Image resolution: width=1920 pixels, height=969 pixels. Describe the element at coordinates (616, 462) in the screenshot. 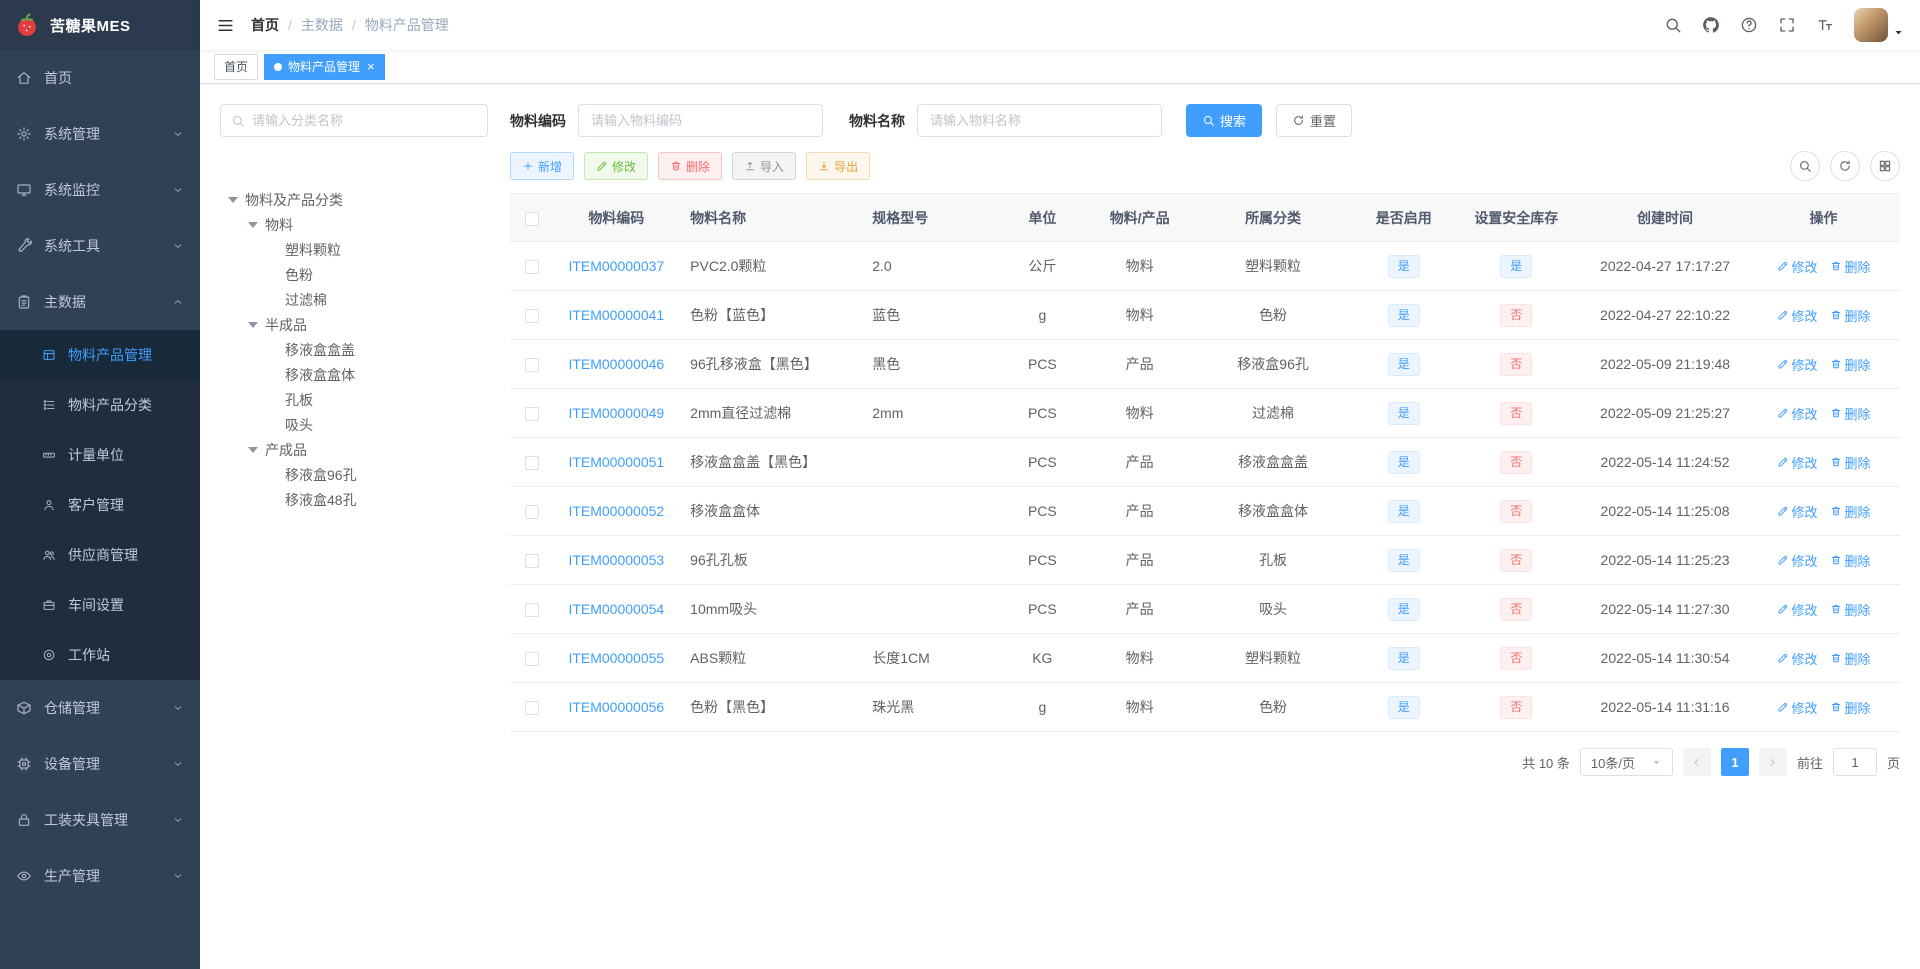

I see `material-code-link: ITEM00000051` at that location.